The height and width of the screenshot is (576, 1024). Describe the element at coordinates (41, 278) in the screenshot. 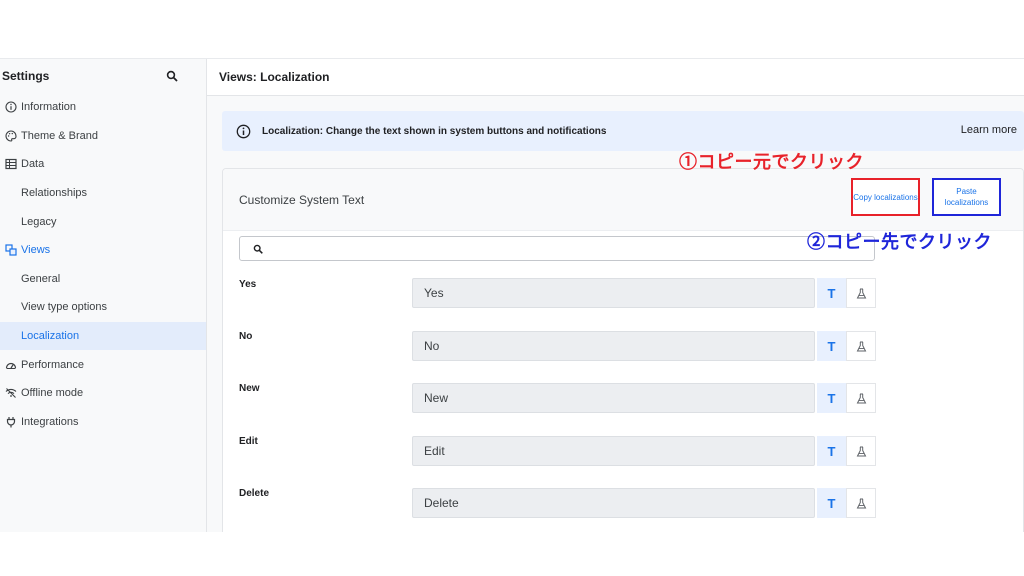

I see `sidebar-item-label: General` at that location.